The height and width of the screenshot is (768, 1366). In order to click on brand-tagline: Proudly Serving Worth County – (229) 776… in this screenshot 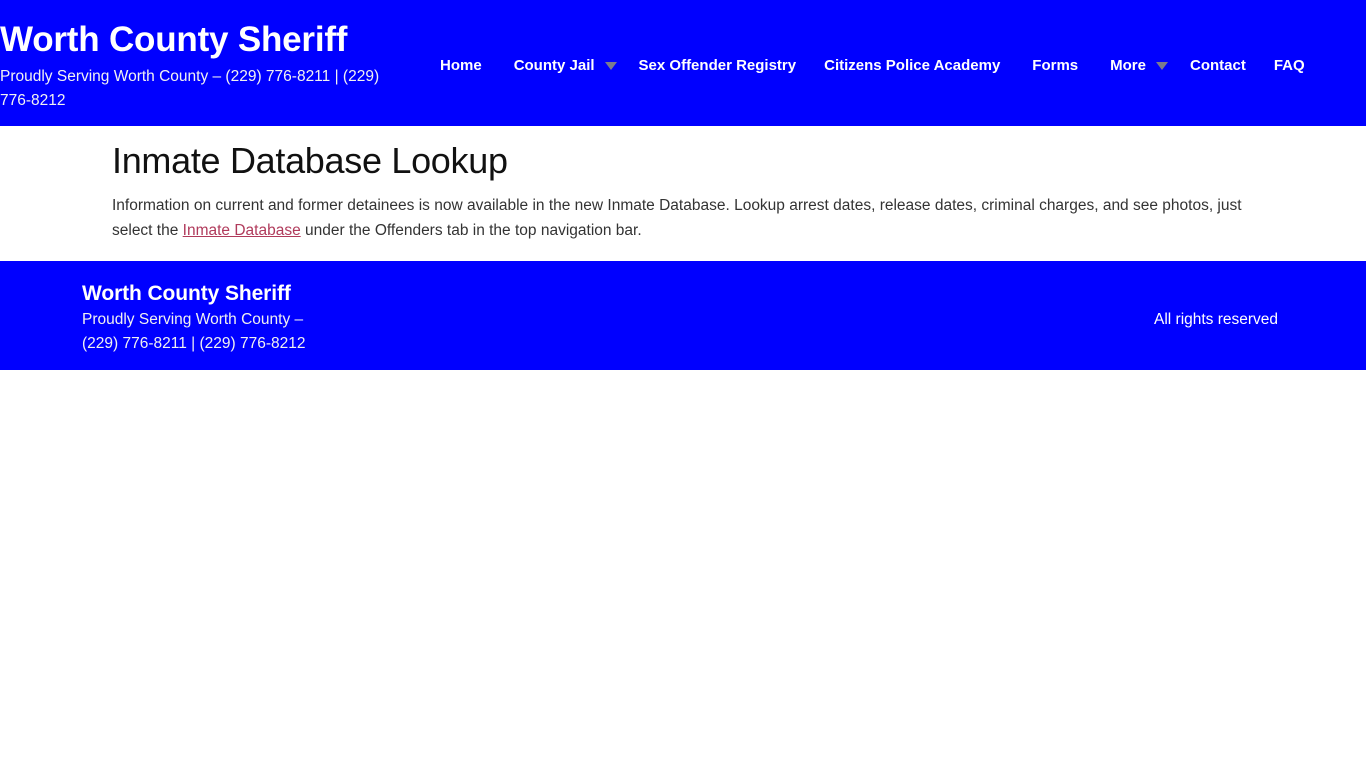, I will do `click(190, 88)`.